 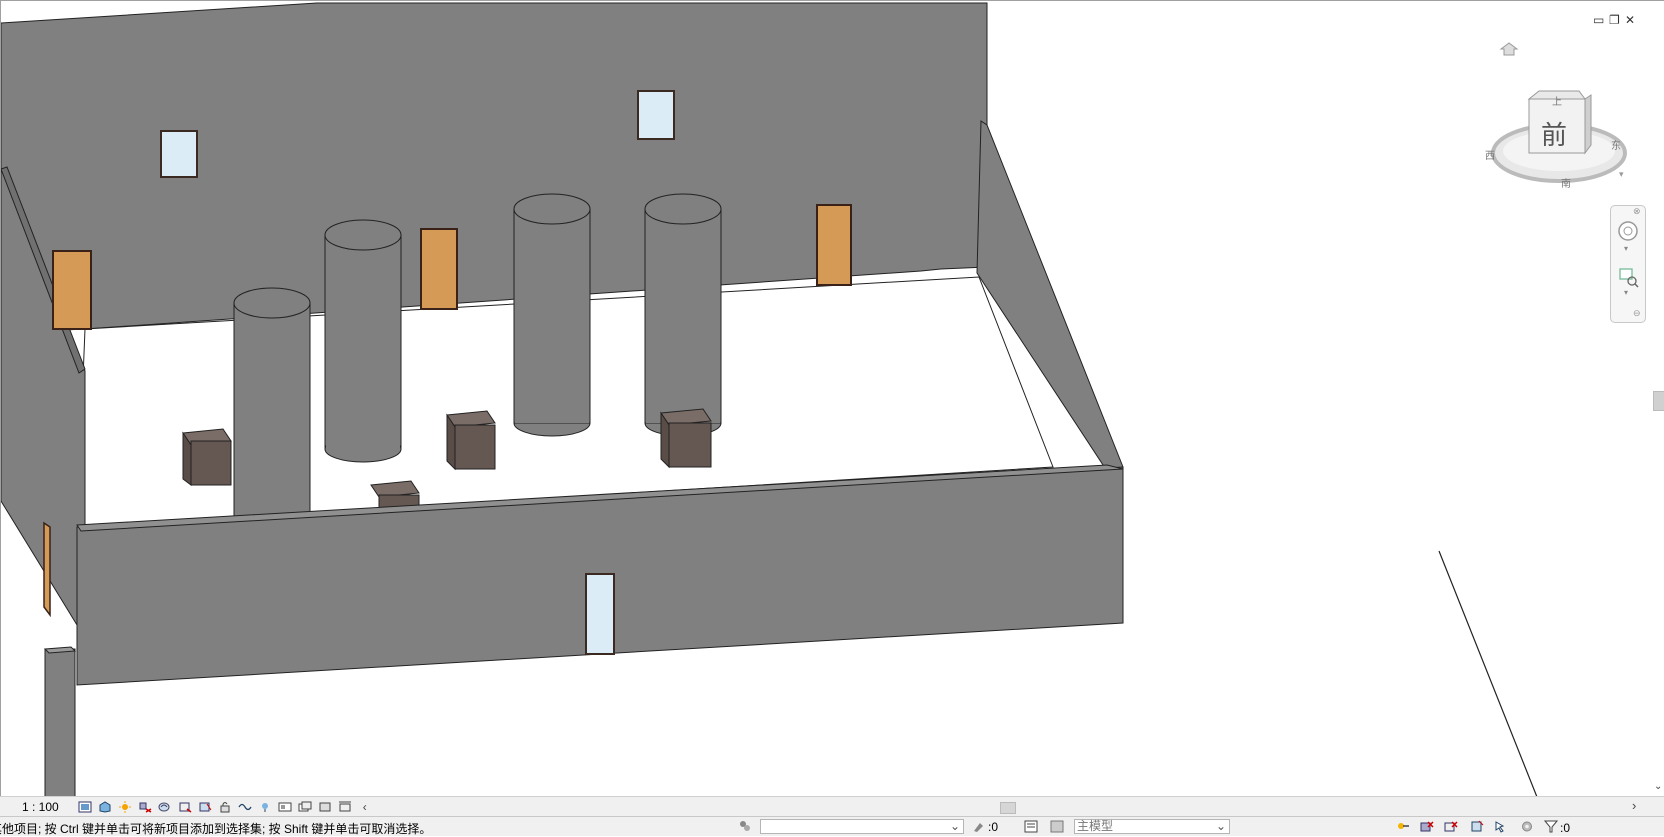 I want to click on hide-isolate-icon, so click(x=245, y=807).